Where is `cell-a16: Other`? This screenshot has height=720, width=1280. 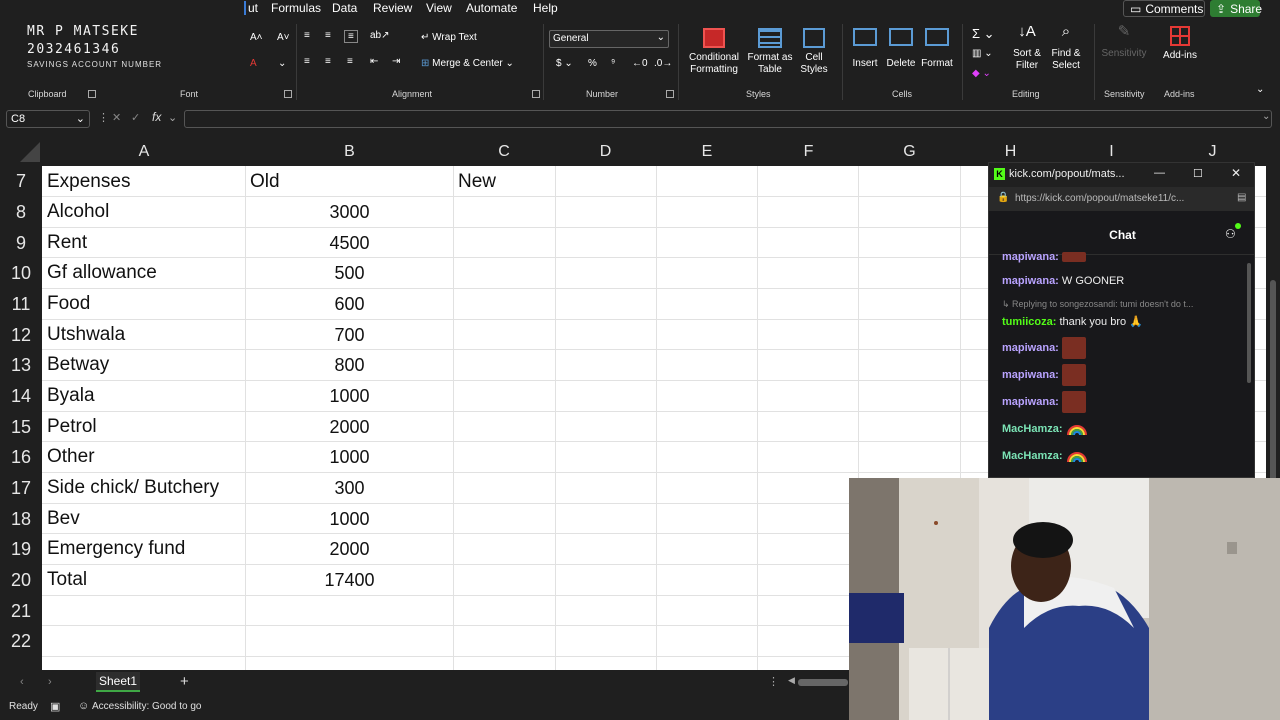 cell-a16: Other is located at coordinates (71, 457).